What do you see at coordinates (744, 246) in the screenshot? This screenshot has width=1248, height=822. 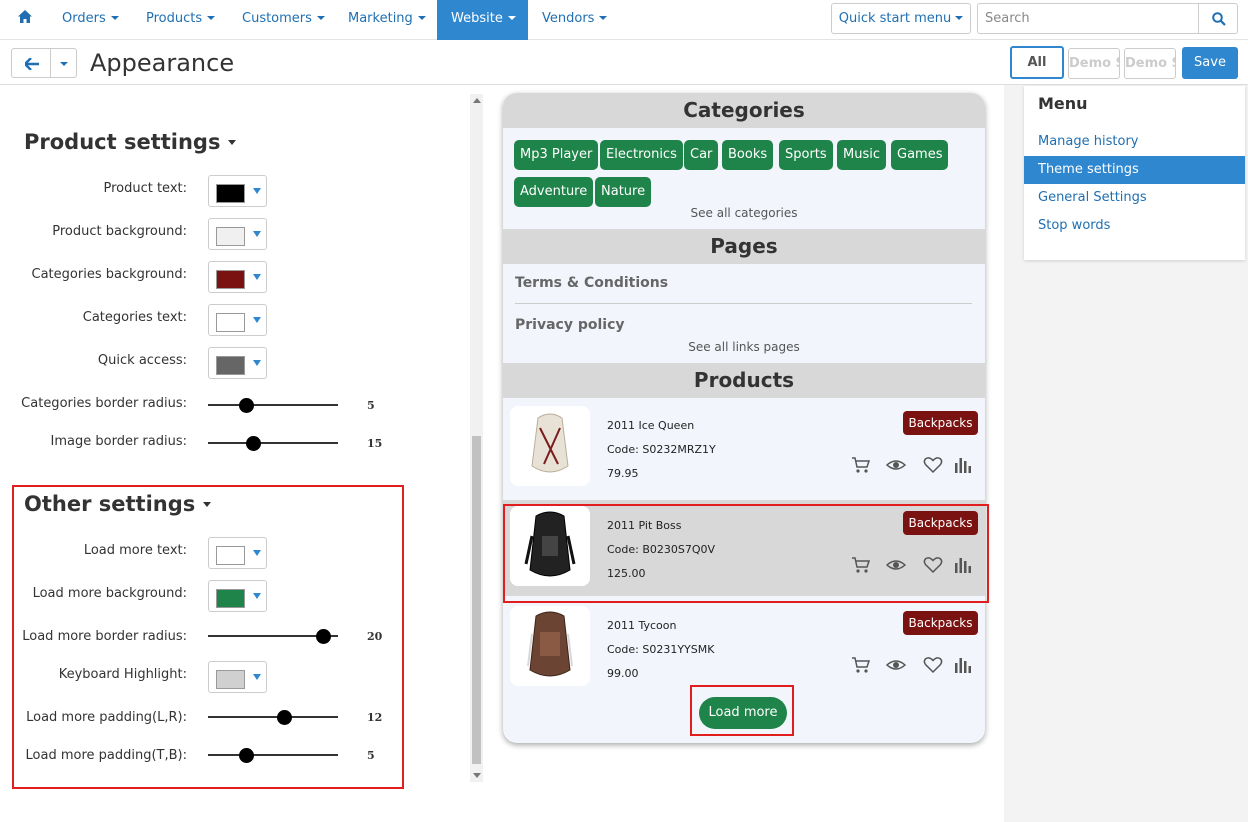 I see `pages-heading: Pages` at bounding box center [744, 246].